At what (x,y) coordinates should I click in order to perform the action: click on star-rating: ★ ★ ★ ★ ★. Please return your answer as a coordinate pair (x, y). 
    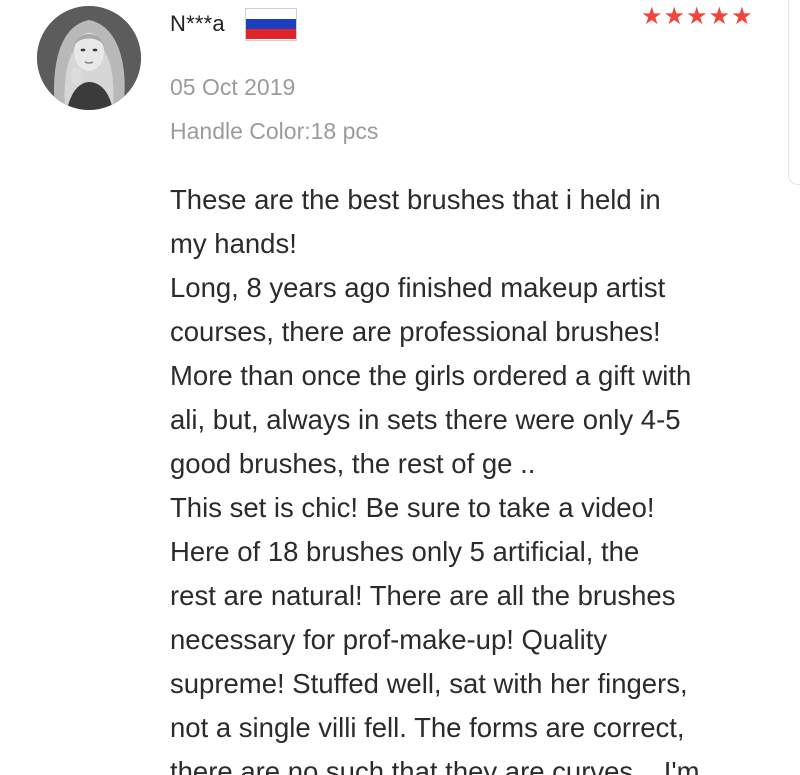
    Looking at the image, I should click on (697, 16).